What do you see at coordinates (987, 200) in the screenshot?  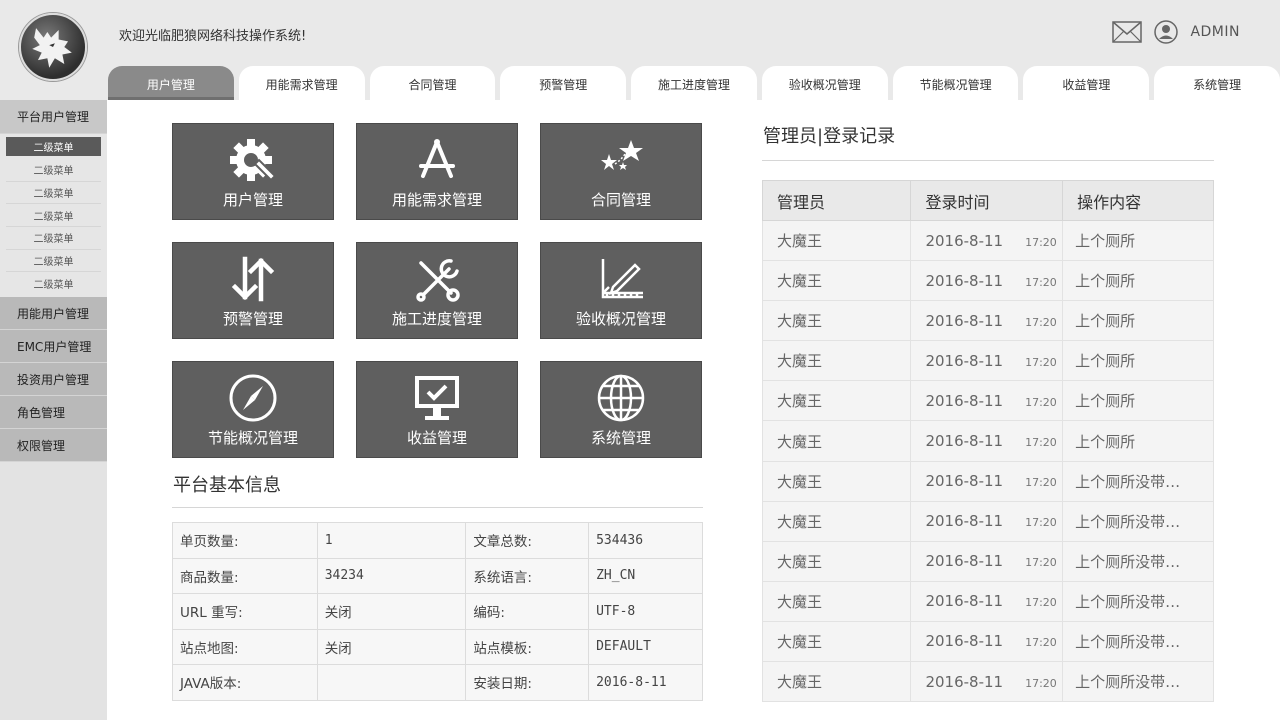 I see `table-header-row: 管理员 登录时间 操作内容` at bounding box center [987, 200].